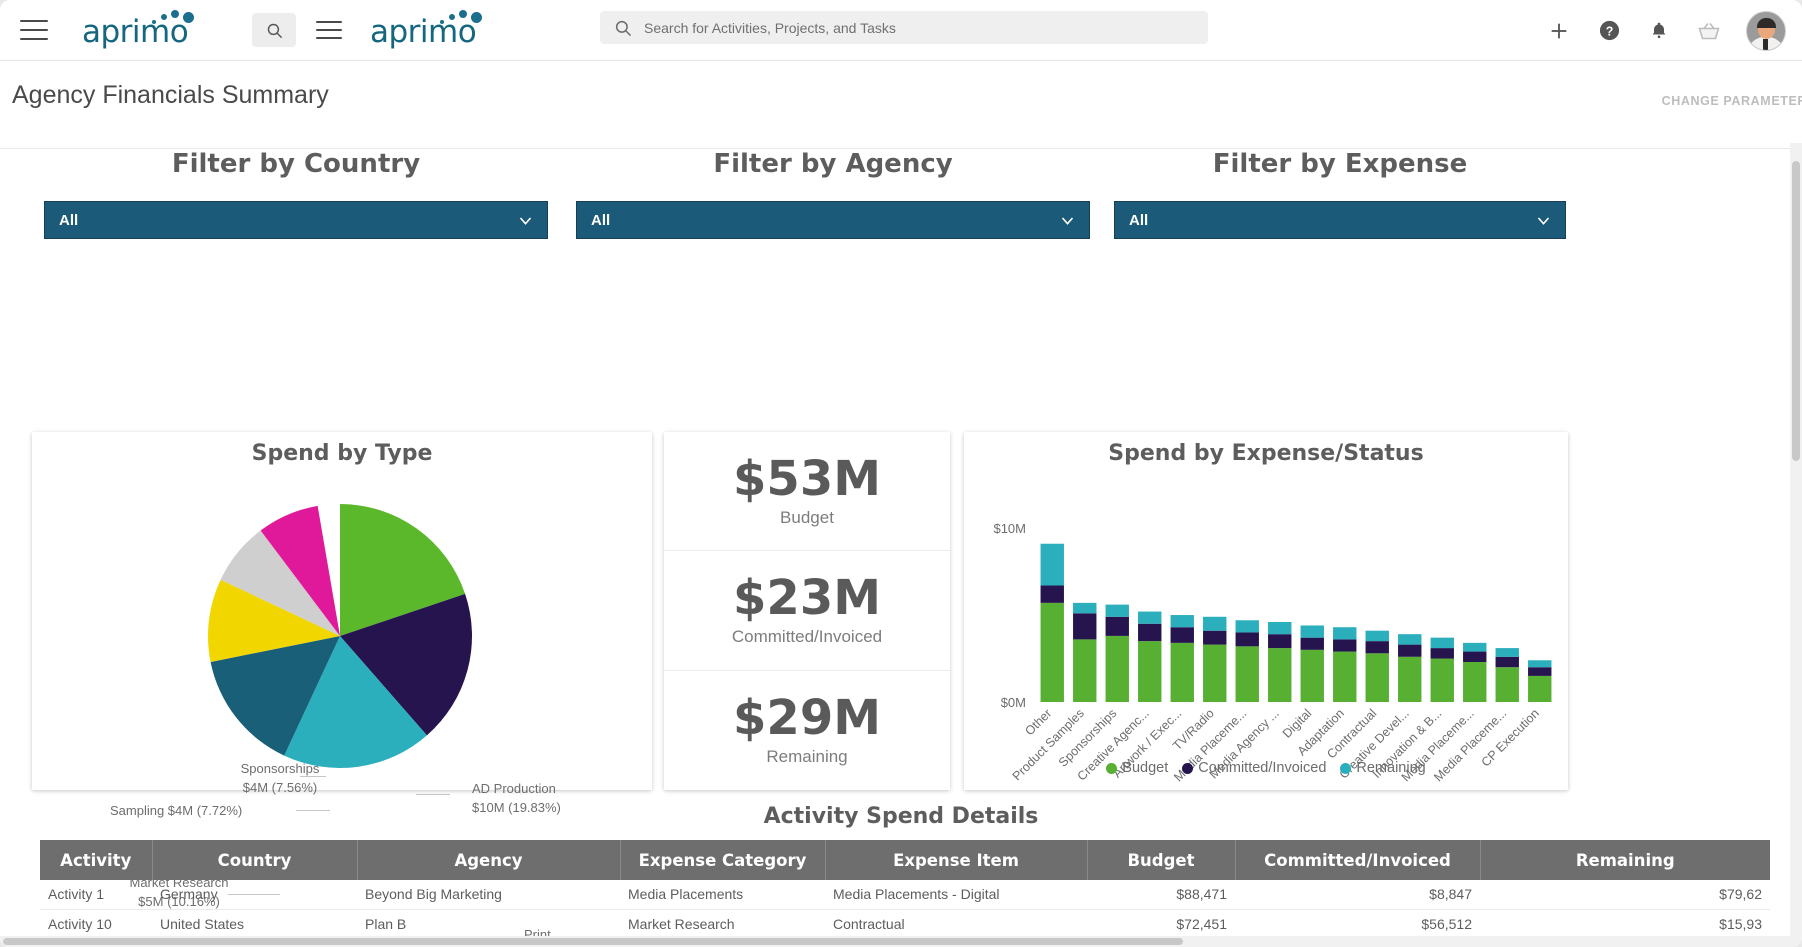  What do you see at coordinates (1383, 768) in the screenshot?
I see `legend-item-remaining: Remaining` at bounding box center [1383, 768].